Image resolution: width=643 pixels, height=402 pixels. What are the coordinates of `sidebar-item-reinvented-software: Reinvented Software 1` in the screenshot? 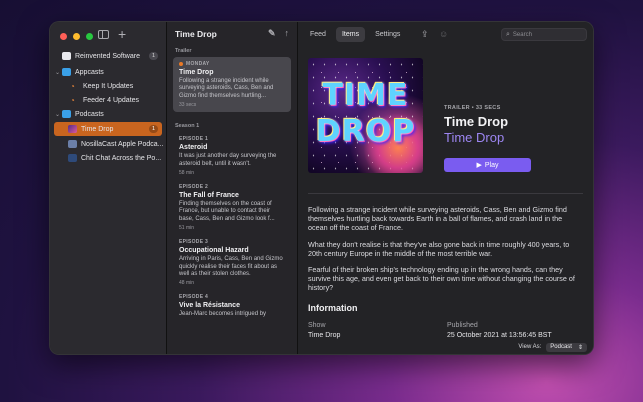 It's located at (108, 56).